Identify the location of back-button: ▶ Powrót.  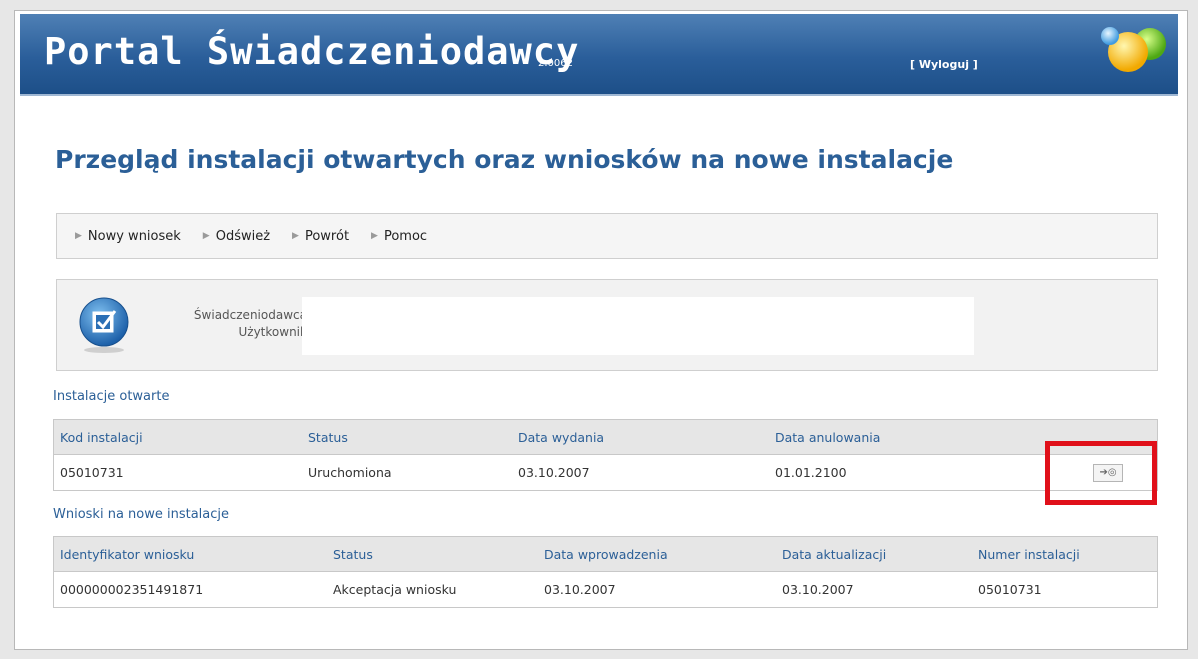
(320, 236).